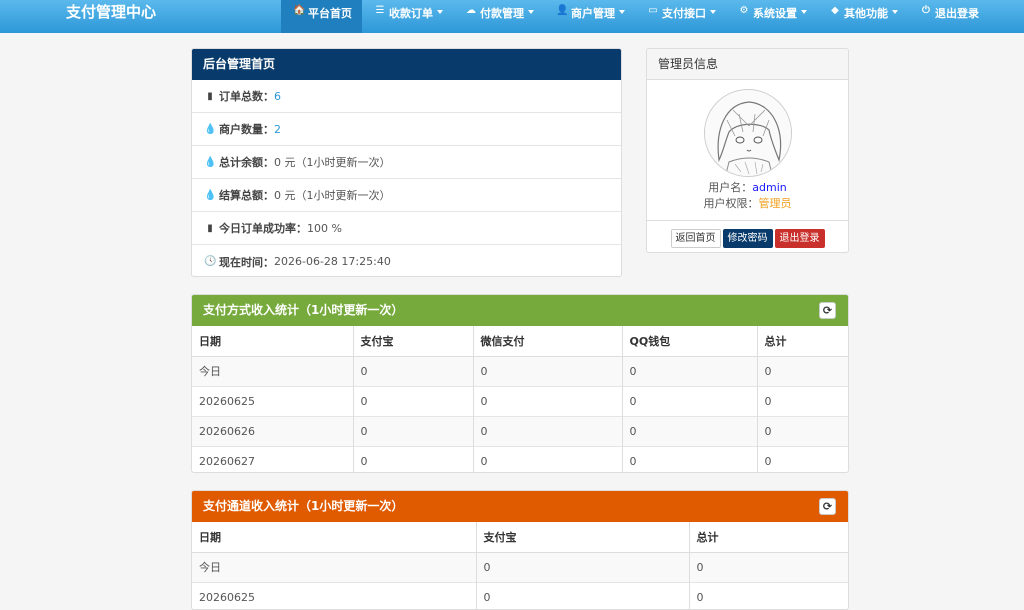 The height and width of the screenshot is (610, 1024). What do you see at coordinates (303, 506) in the screenshot?
I see `channel-stats-title-text: 支付通道收入统计（1小时更新一次）` at bounding box center [303, 506].